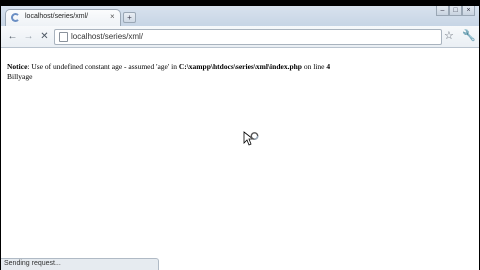  Describe the element at coordinates (12, 36) in the screenshot. I see `back-button: ←` at that location.